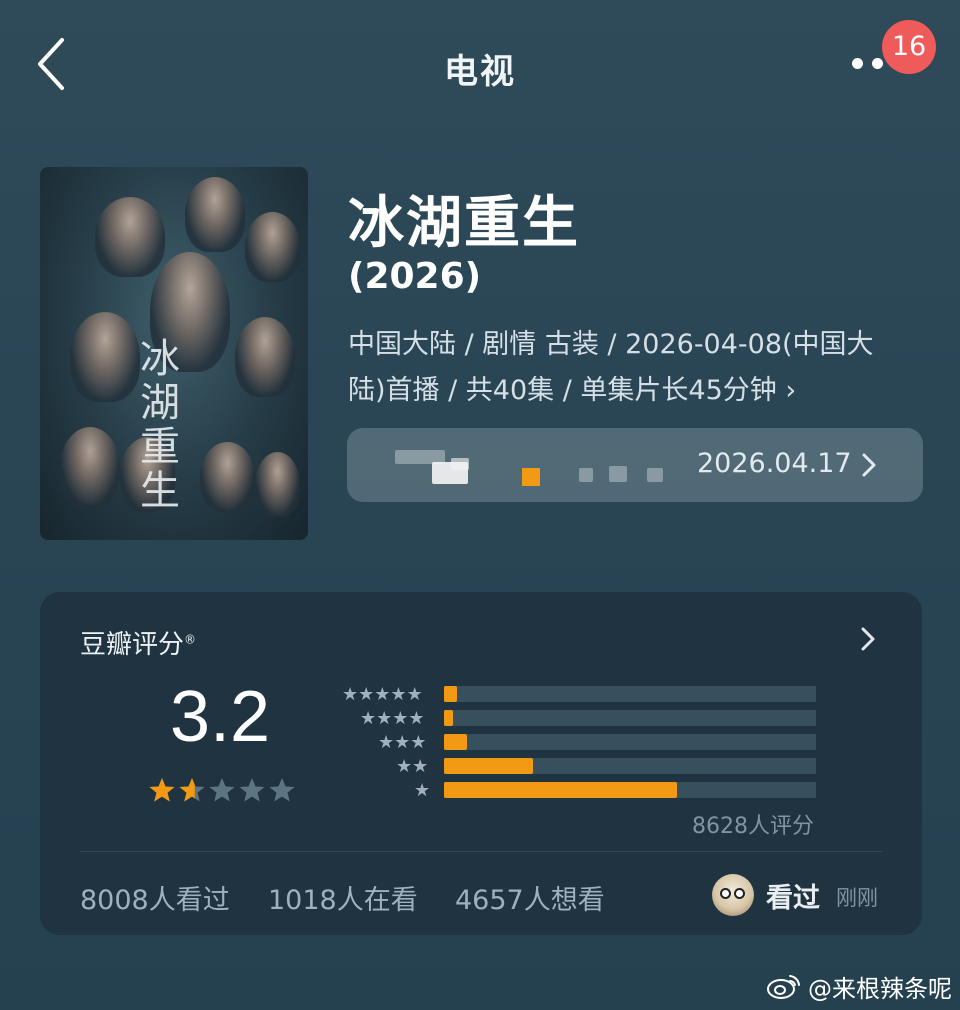  What do you see at coordinates (155, 897) in the screenshot?
I see `stat-watched: 8008人看过` at bounding box center [155, 897].